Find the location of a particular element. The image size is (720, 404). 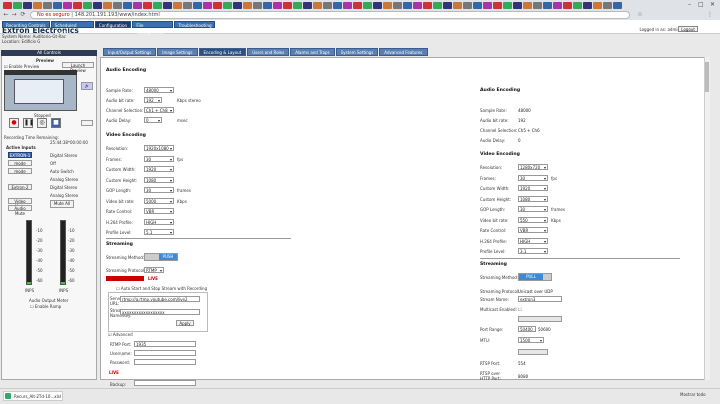

right-video-field: 1920 is located at coordinates (533, 188).